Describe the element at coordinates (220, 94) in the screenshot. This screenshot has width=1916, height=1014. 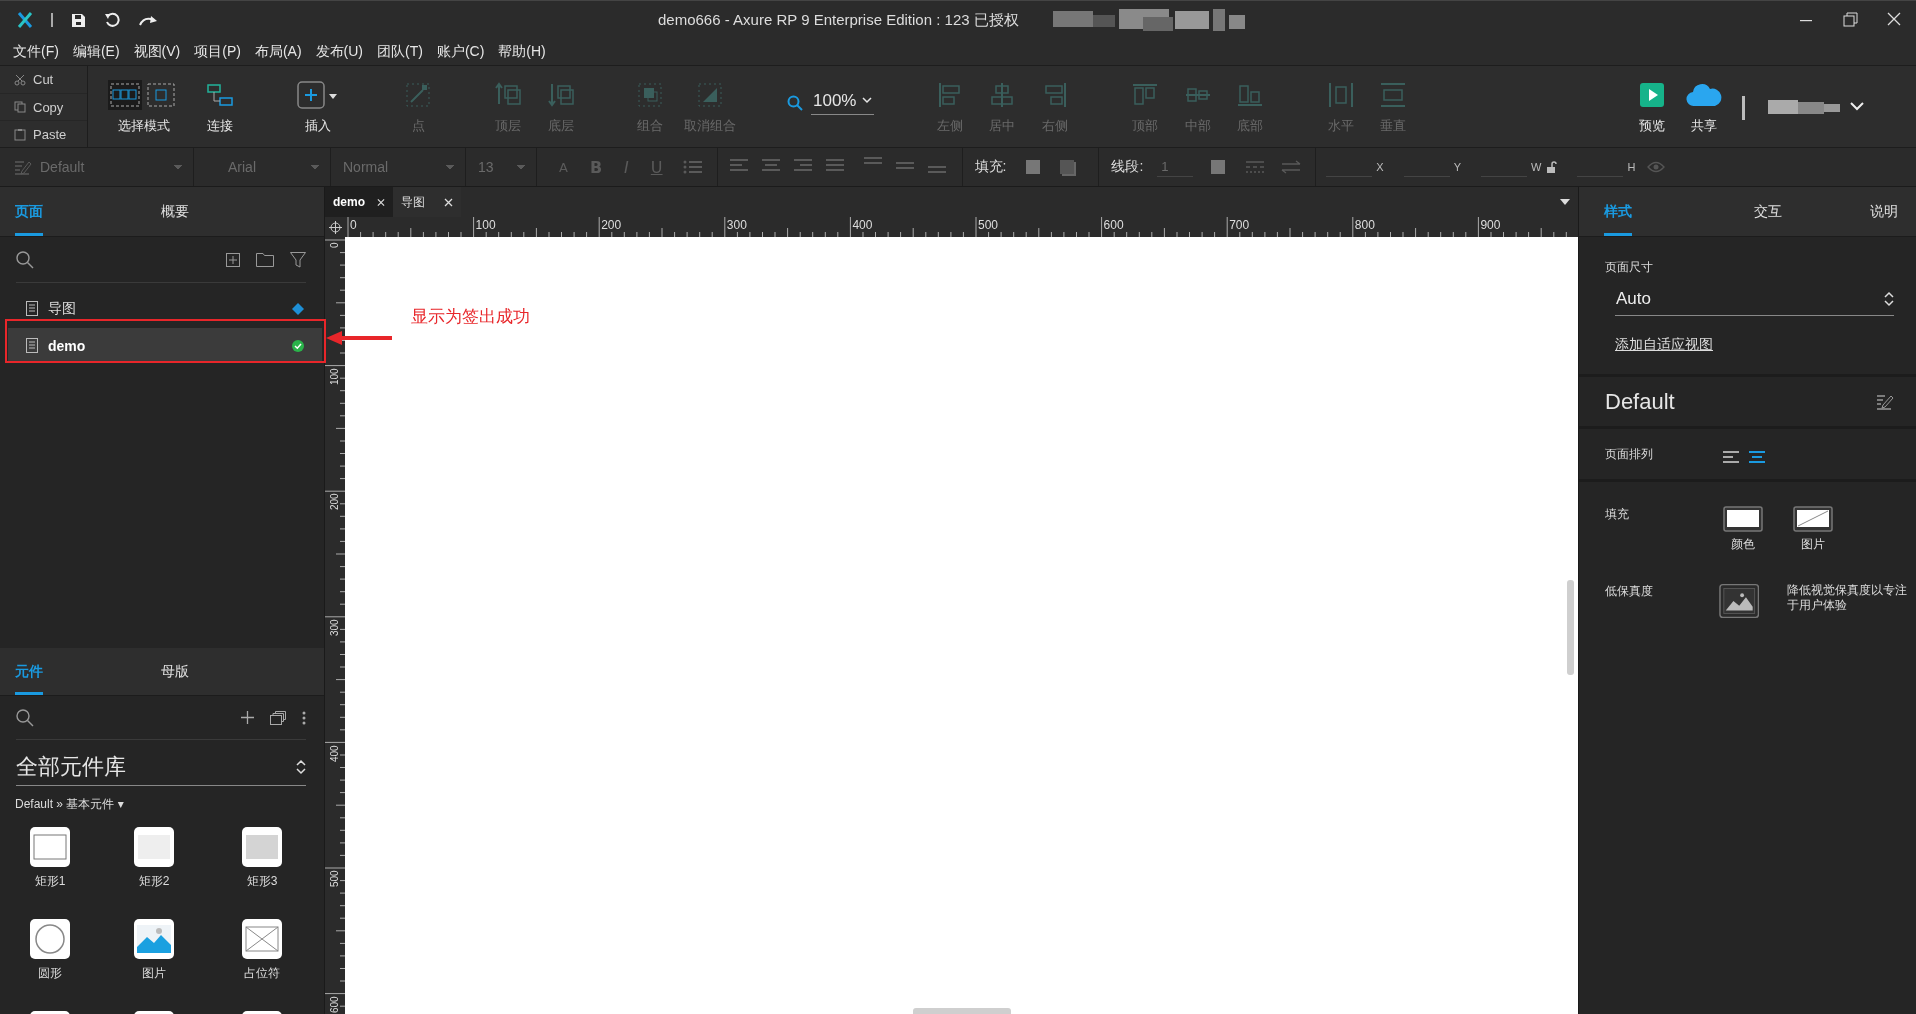
I see `connector-icon` at that location.